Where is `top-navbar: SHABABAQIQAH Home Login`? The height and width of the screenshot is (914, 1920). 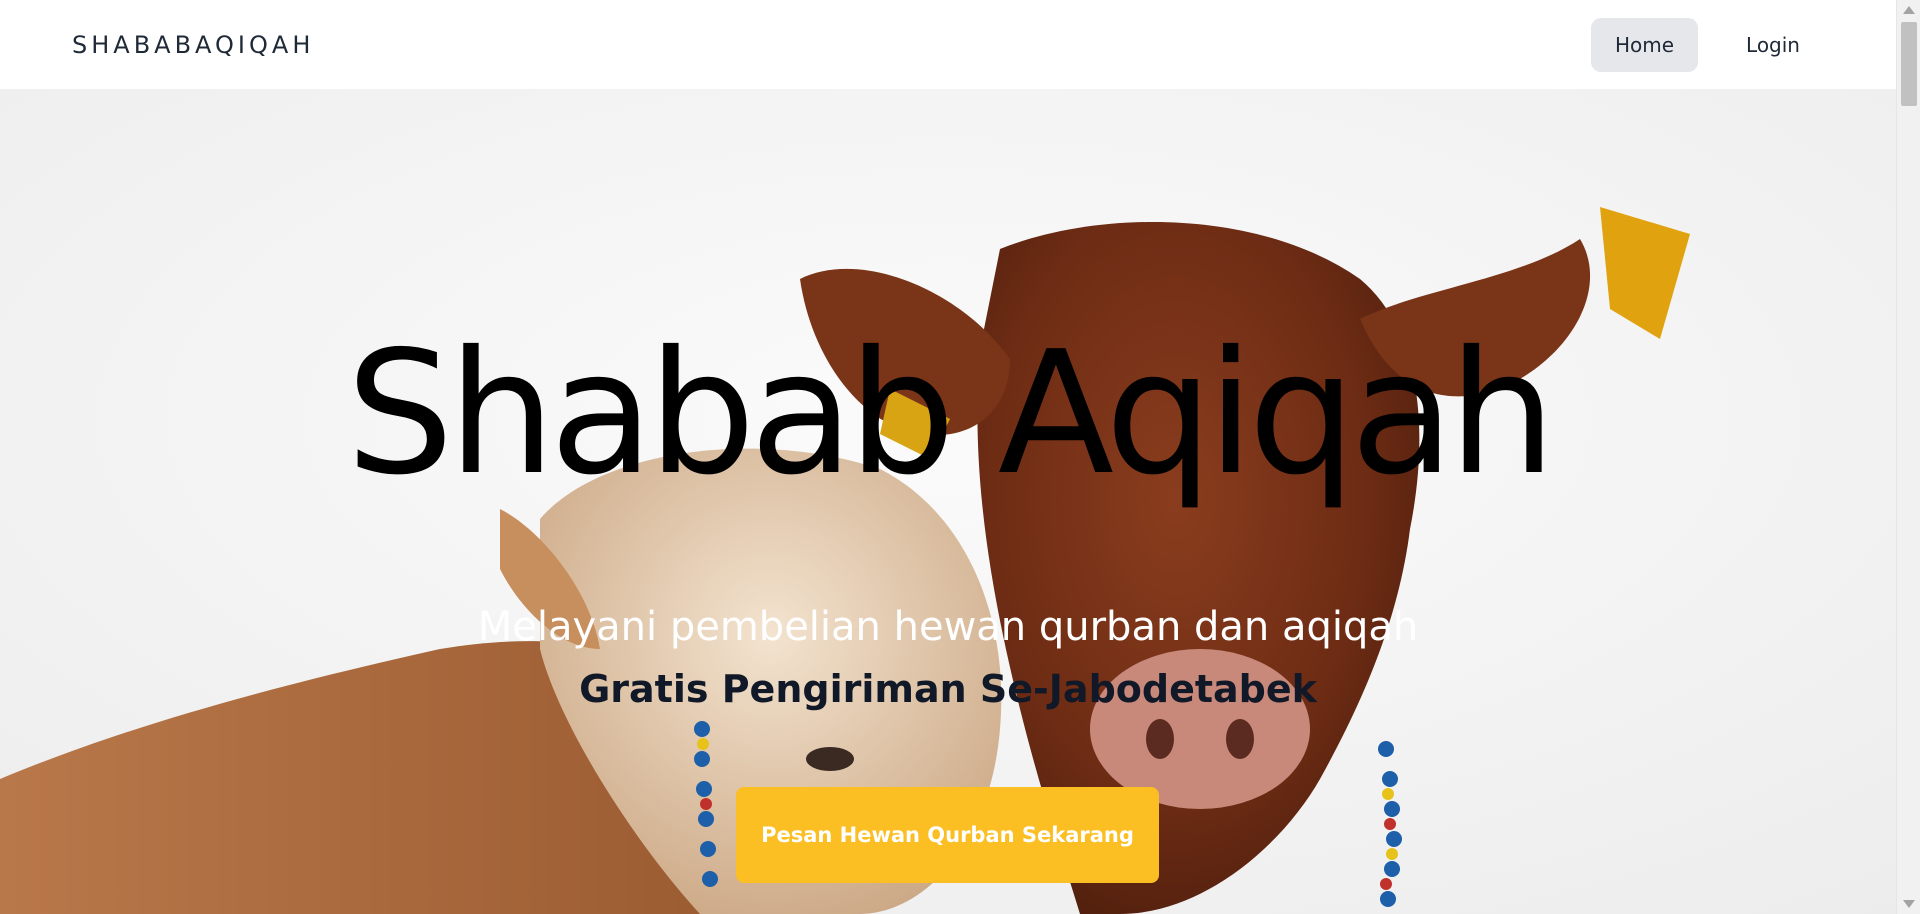
top-navbar: SHABABAQIQAH Home Login is located at coordinates (948, 44).